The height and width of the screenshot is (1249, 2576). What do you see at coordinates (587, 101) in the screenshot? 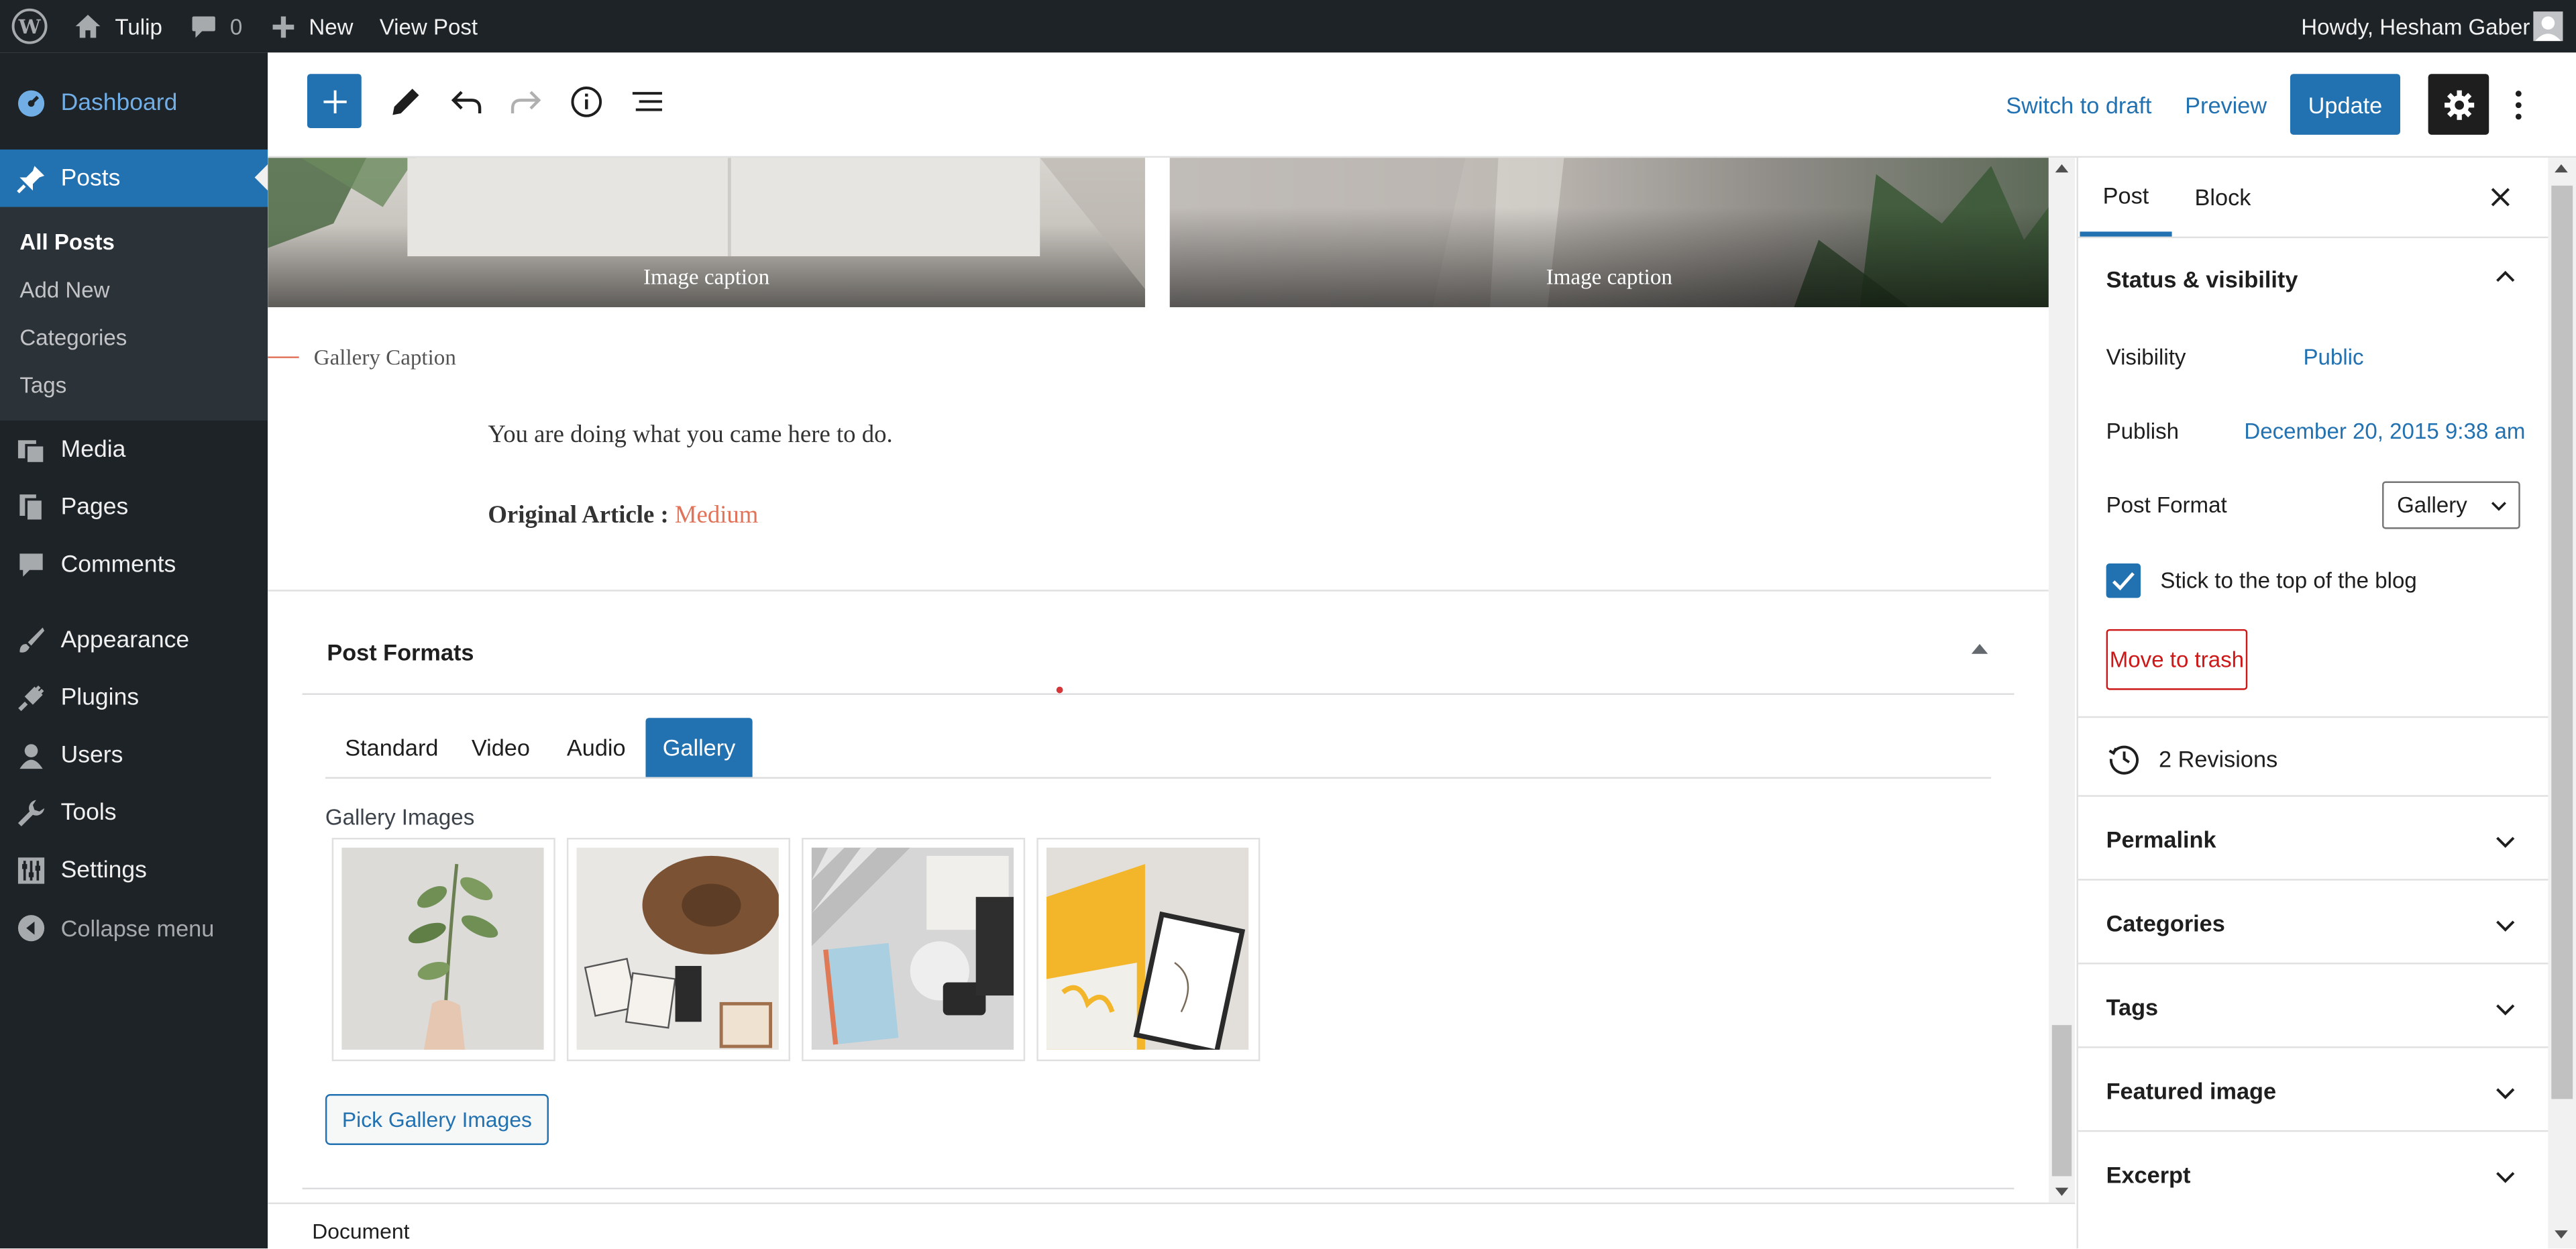
I see `details-button` at bounding box center [587, 101].